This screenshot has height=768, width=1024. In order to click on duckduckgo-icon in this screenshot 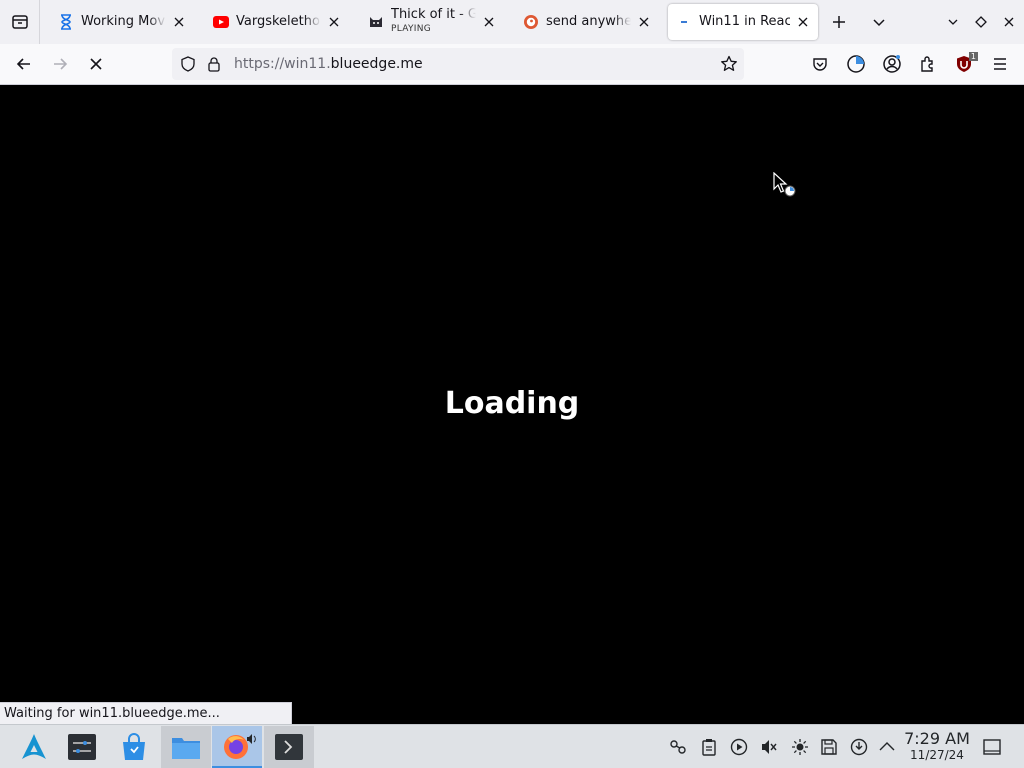, I will do `click(531, 22)`.